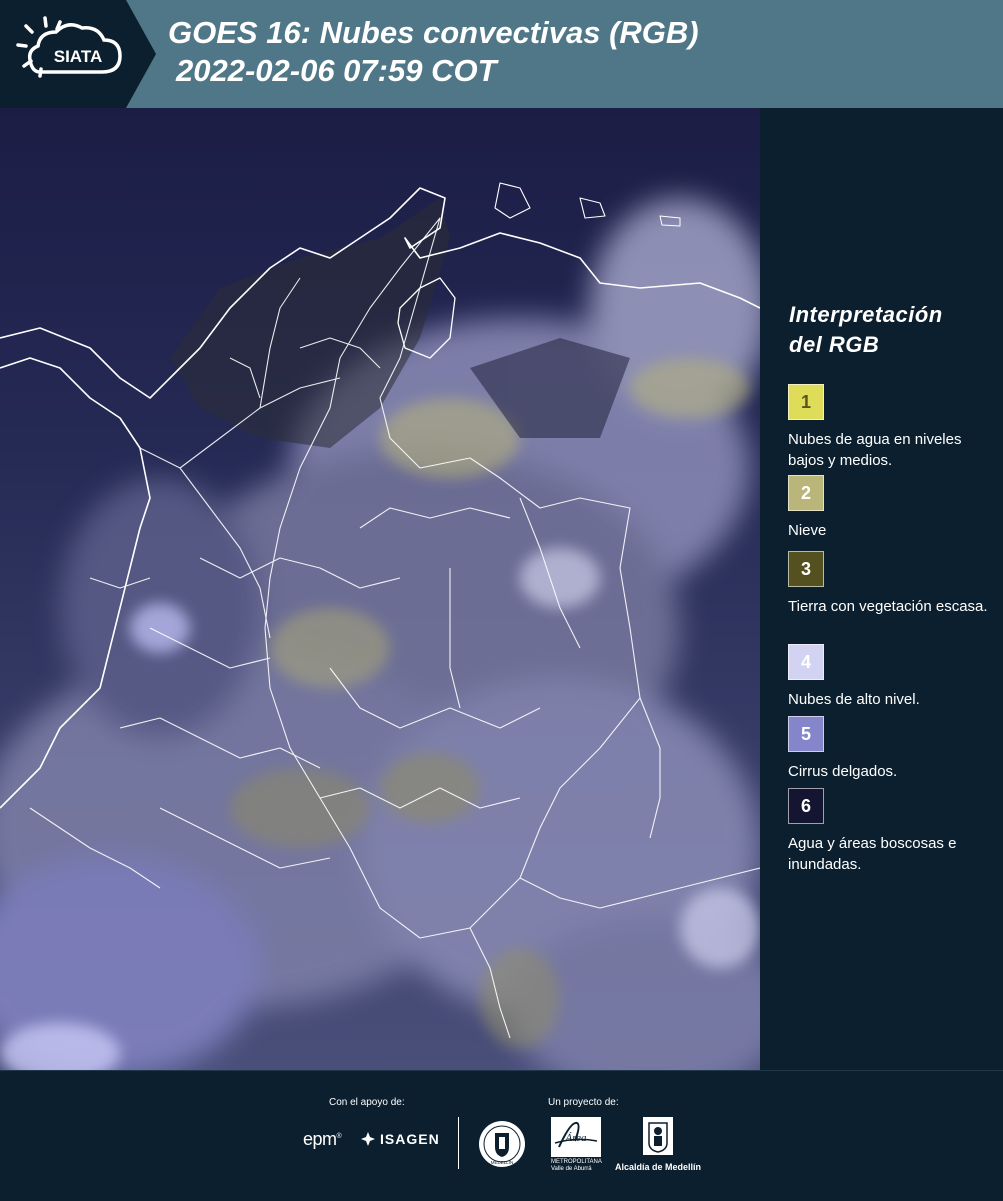  I want to click on legend-title-line2: del RGB, so click(834, 344).